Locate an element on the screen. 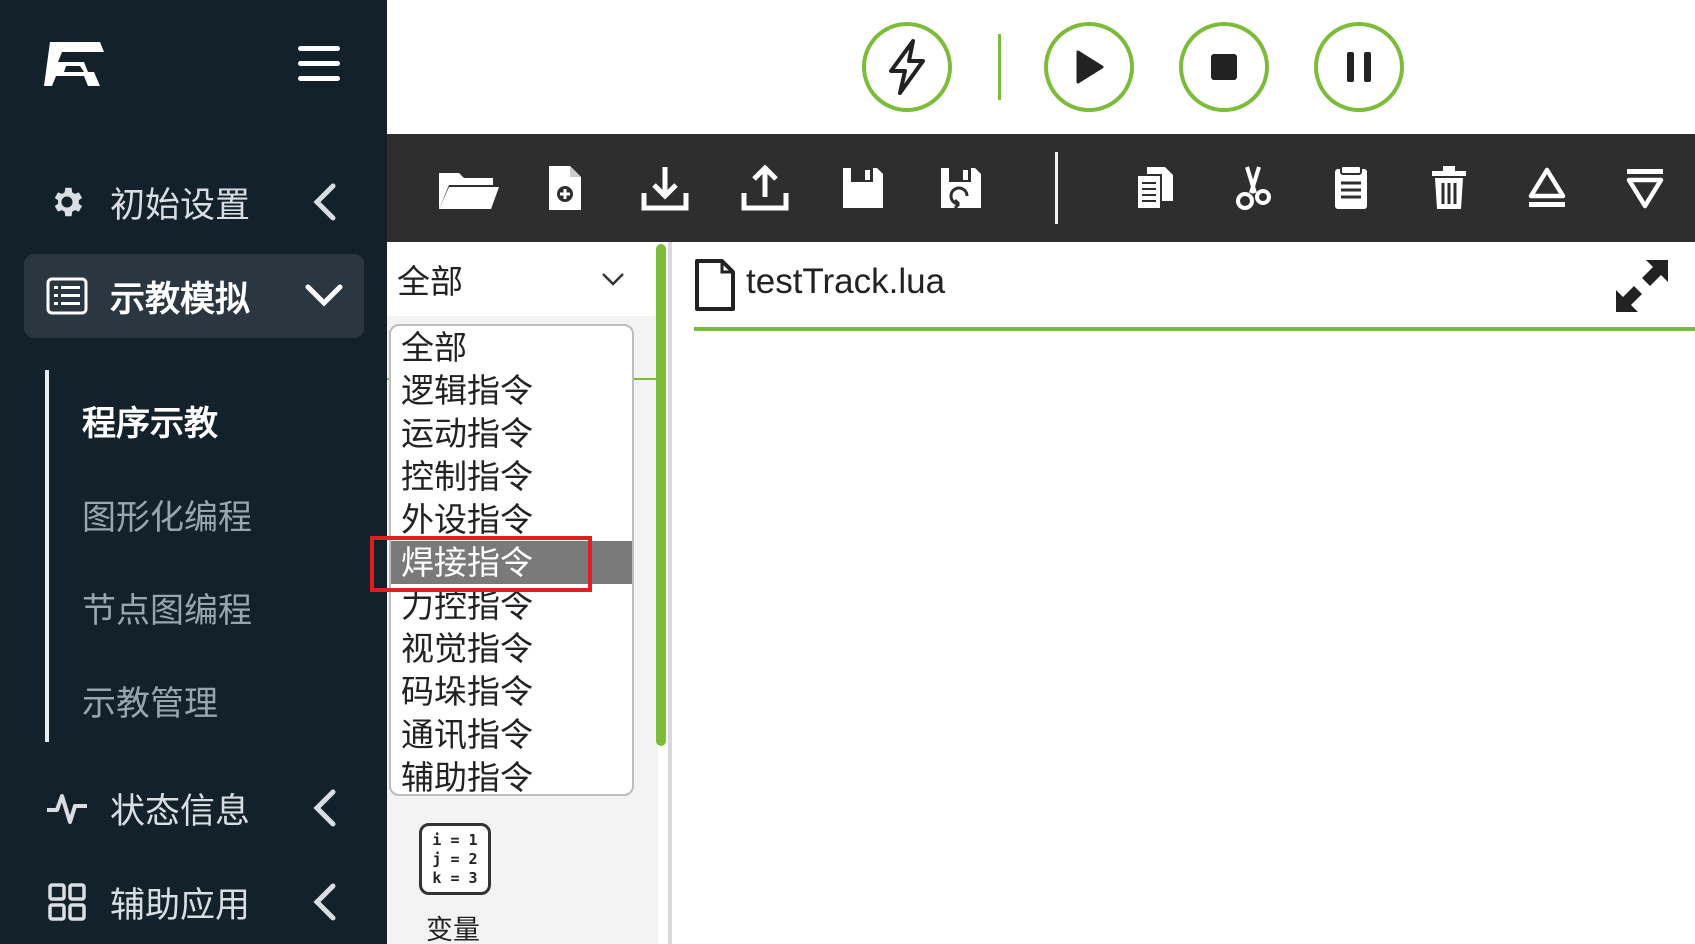  dropdown-option-auxiliary: 辅助指令 is located at coordinates (511, 775).